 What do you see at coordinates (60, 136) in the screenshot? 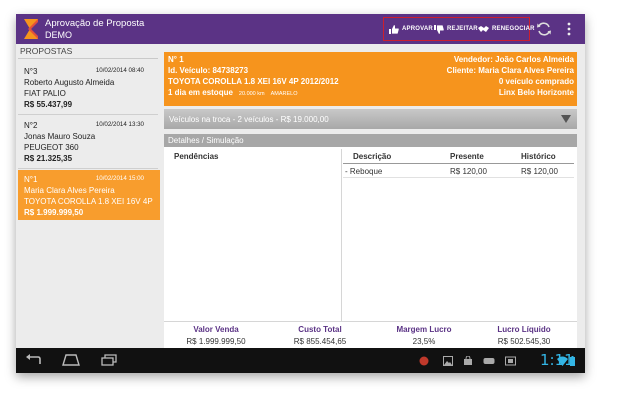
I see `proposal-client: Jonas Mauro Souza` at bounding box center [60, 136].